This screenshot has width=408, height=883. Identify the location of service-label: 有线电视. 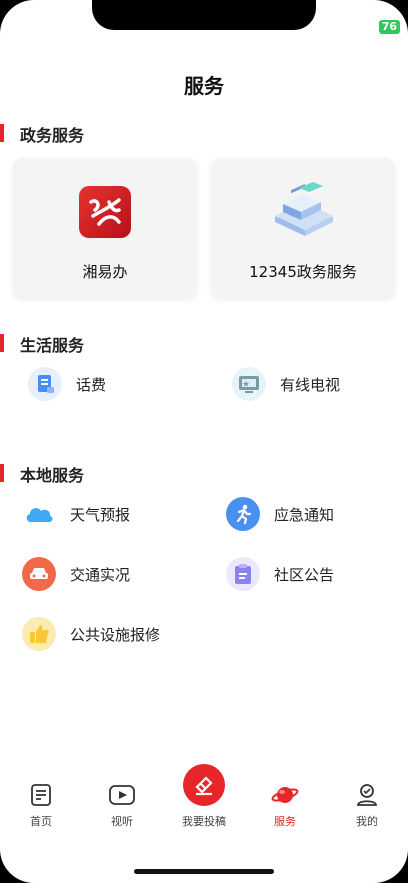
(310, 384).